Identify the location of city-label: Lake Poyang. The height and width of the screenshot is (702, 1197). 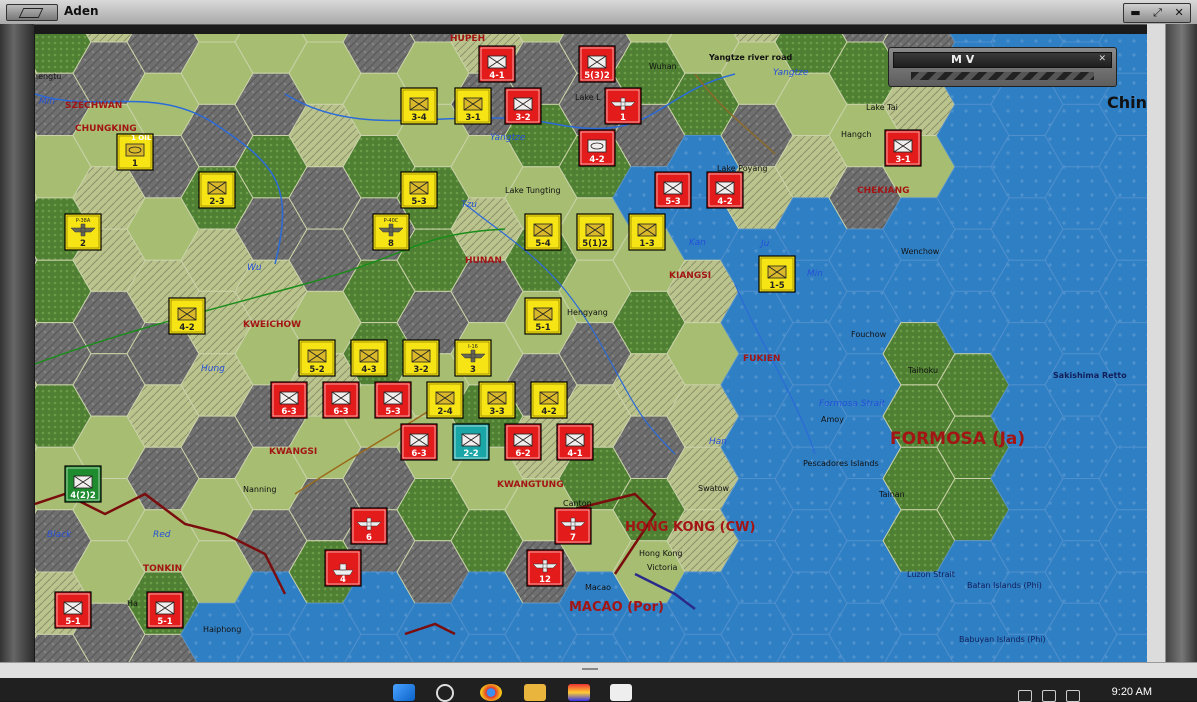
(742, 168).